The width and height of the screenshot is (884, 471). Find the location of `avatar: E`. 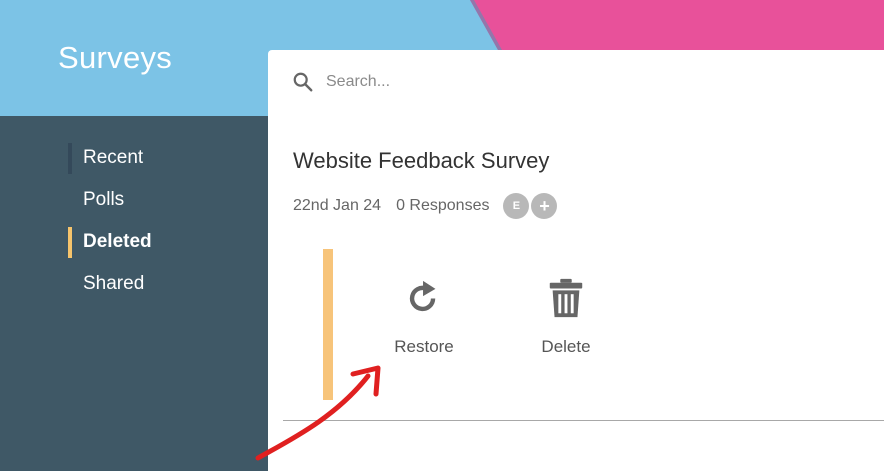

avatar: E is located at coordinates (516, 206).